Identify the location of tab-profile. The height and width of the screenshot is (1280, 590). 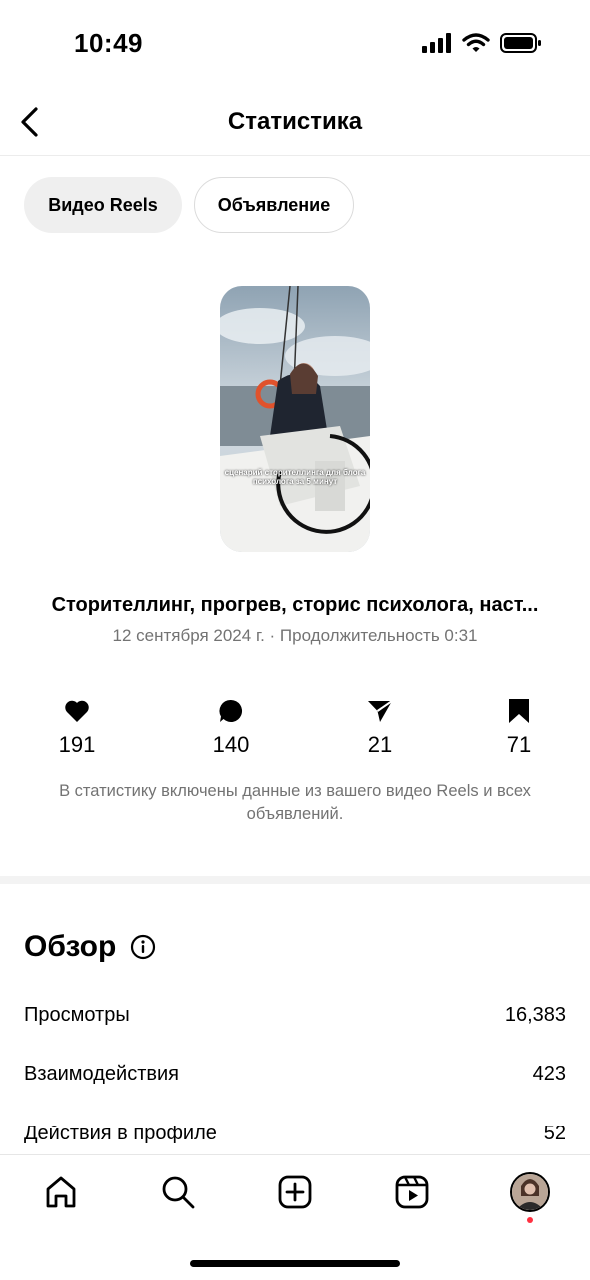
(530, 1192).